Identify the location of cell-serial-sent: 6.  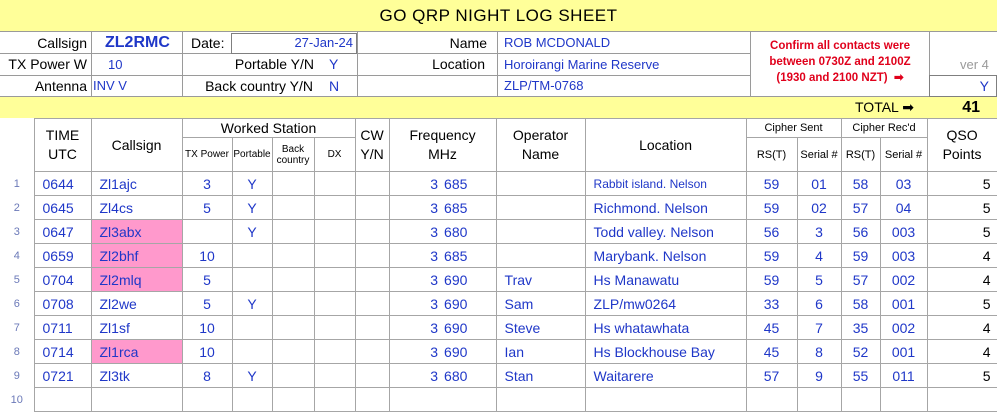
(819, 303).